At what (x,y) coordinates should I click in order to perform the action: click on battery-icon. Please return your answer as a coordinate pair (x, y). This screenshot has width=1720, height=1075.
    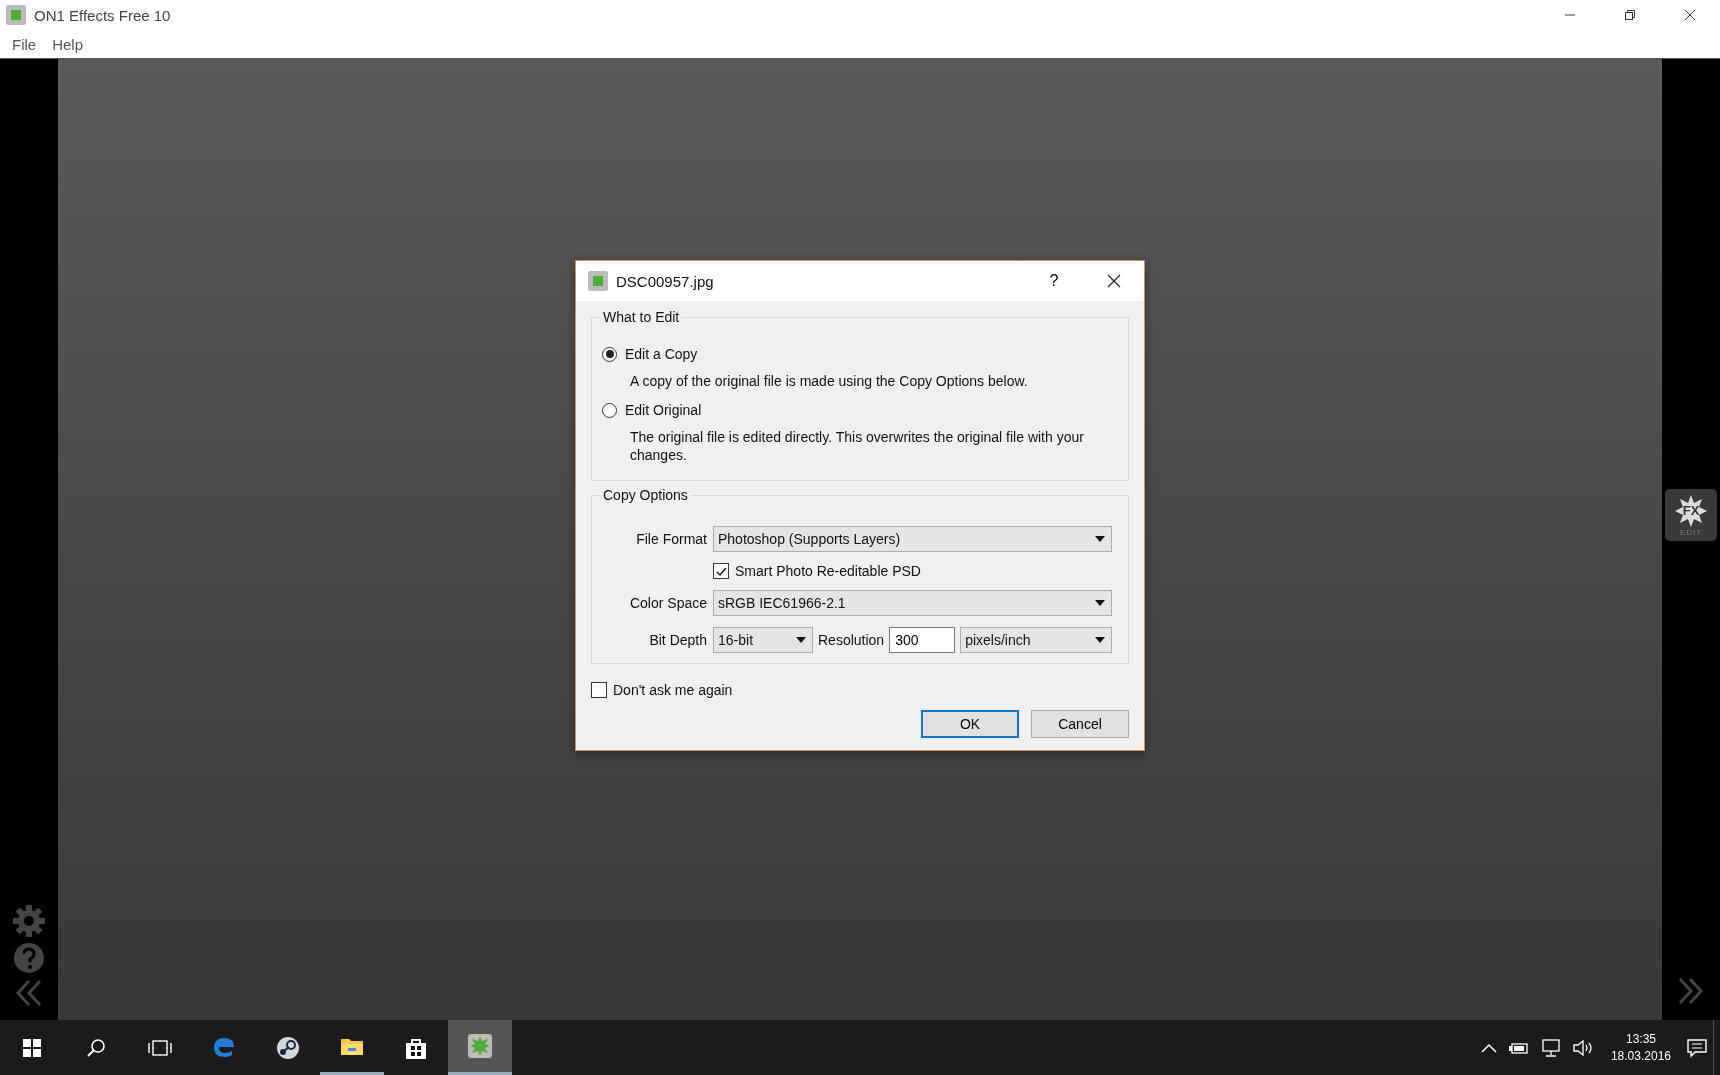
    Looking at the image, I should click on (1518, 1047).